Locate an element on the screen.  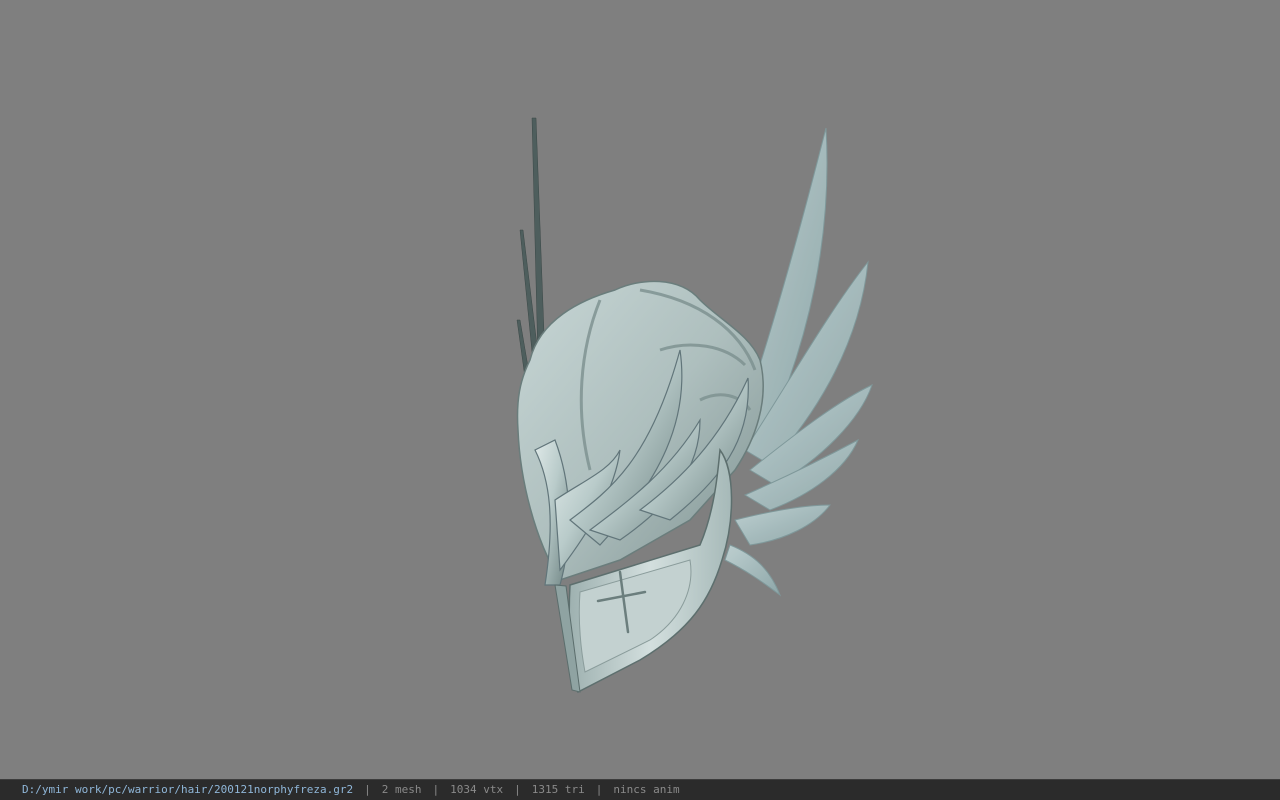
mesh-count: 2 mesh is located at coordinates (401, 789).